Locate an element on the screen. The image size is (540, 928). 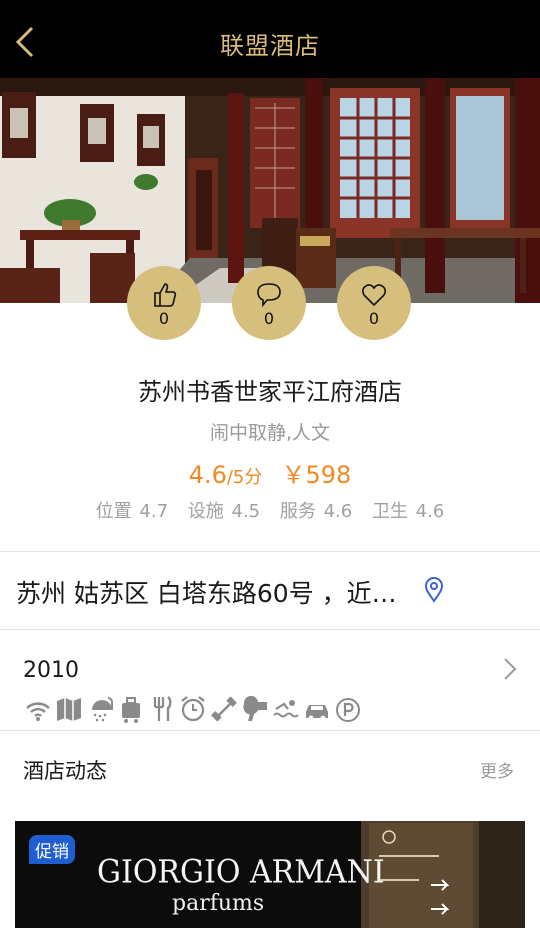
like-button: 0 is located at coordinates (164, 303).